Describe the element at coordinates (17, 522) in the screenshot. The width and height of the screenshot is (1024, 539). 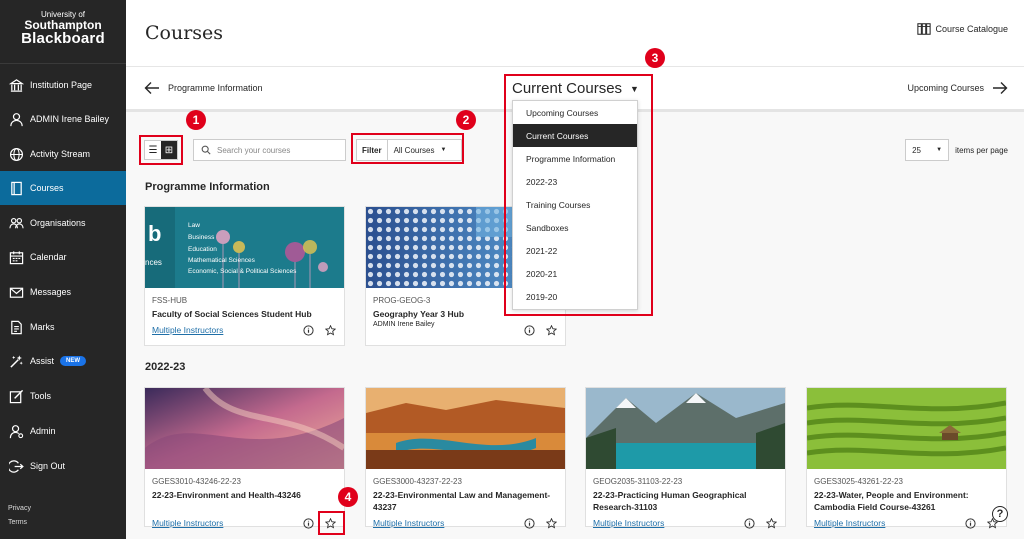
I see `terms-link: Terms` at that location.